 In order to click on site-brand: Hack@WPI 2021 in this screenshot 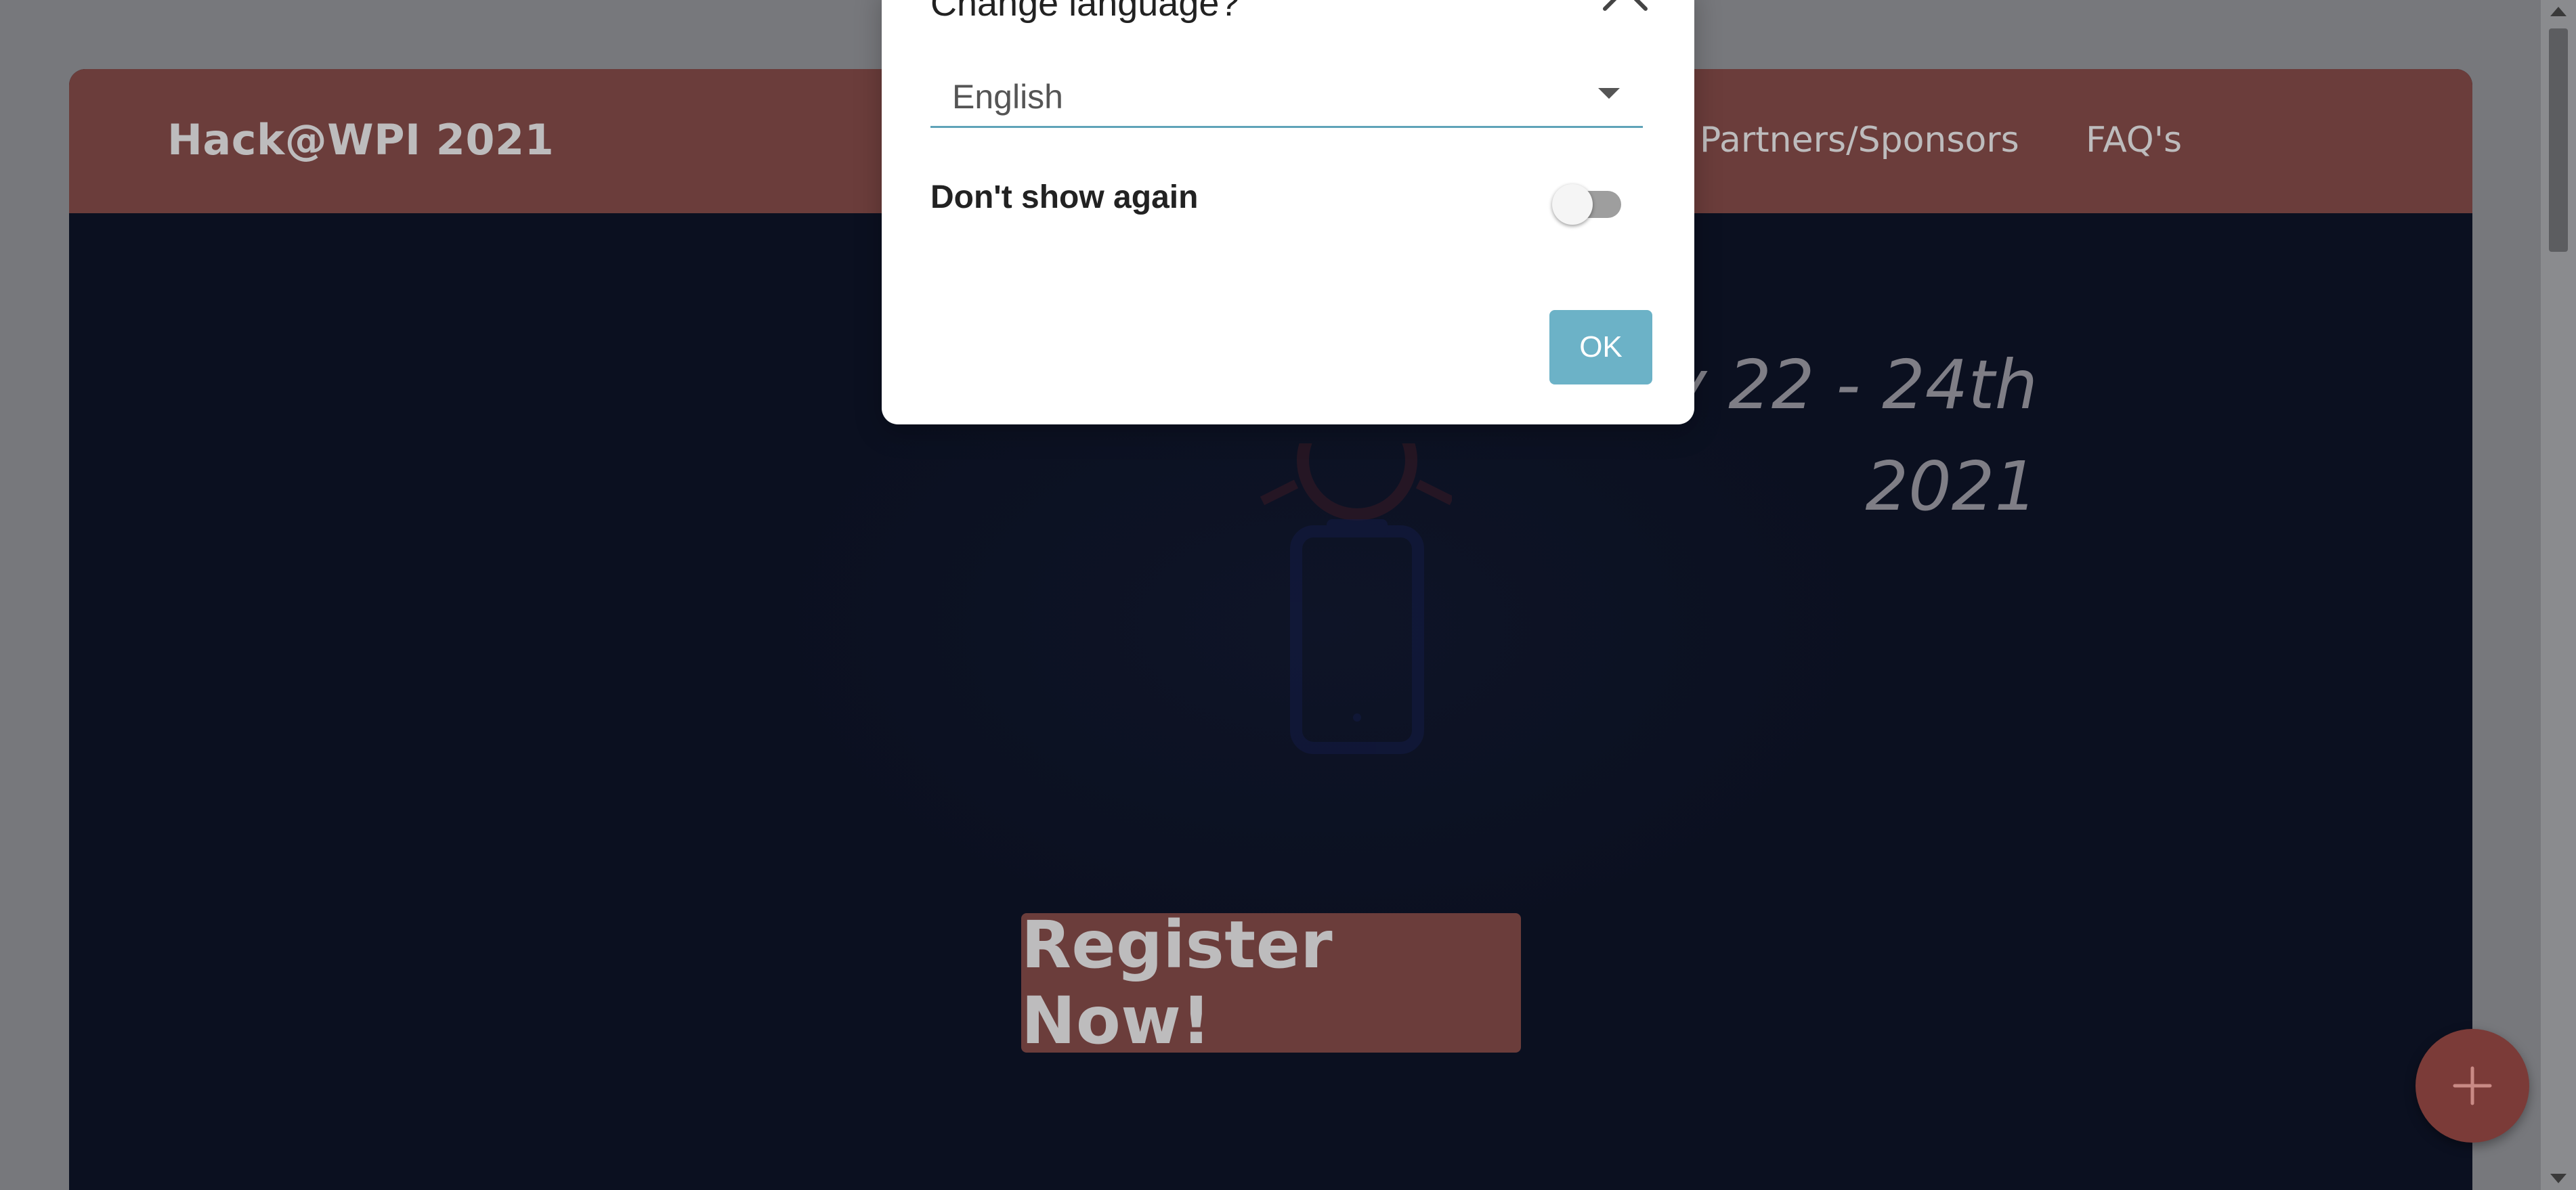, I will do `click(360, 139)`.